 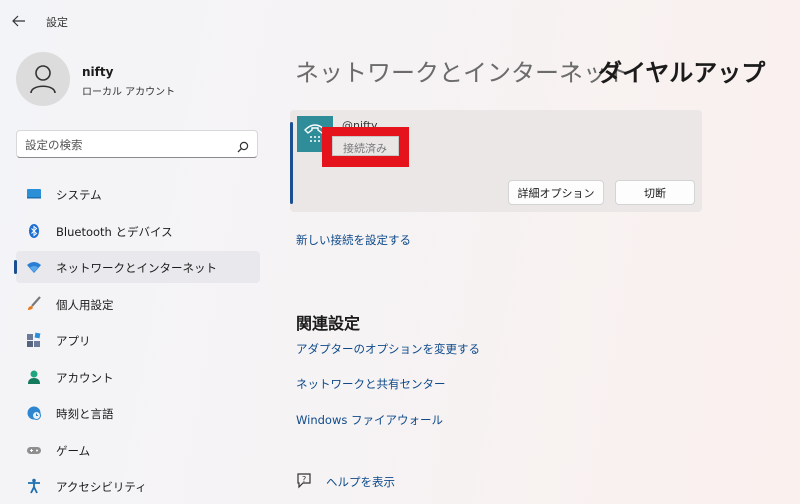 What do you see at coordinates (138, 194) in the screenshot?
I see `sidebar-item-system: システム` at bounding box center [138, 194].